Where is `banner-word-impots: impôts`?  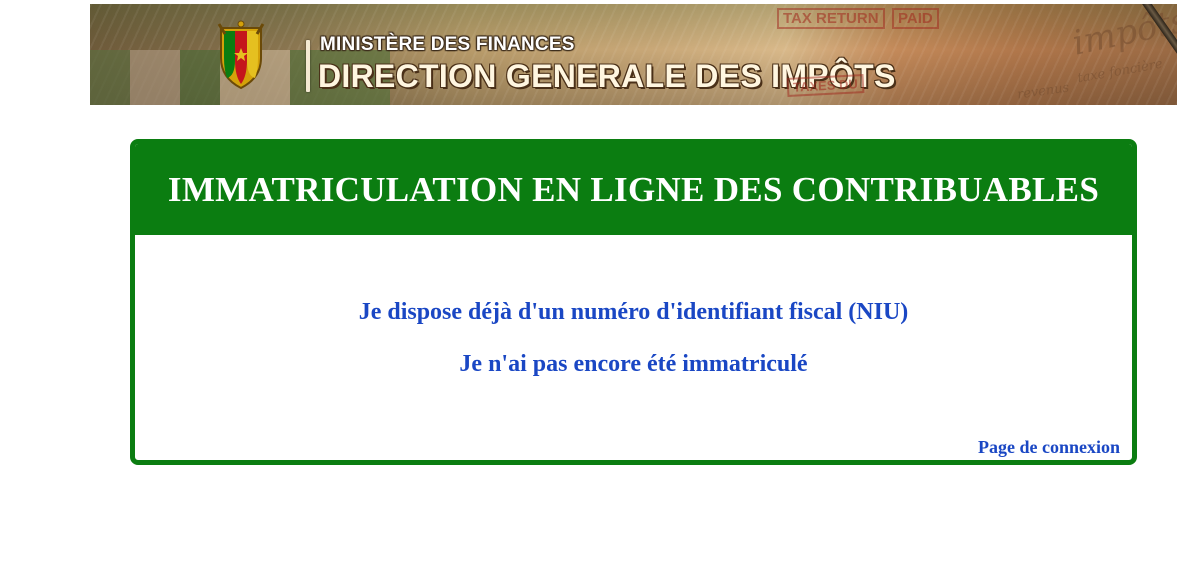 banner-word-impots: impôts is located at coordinates (1123, 34).